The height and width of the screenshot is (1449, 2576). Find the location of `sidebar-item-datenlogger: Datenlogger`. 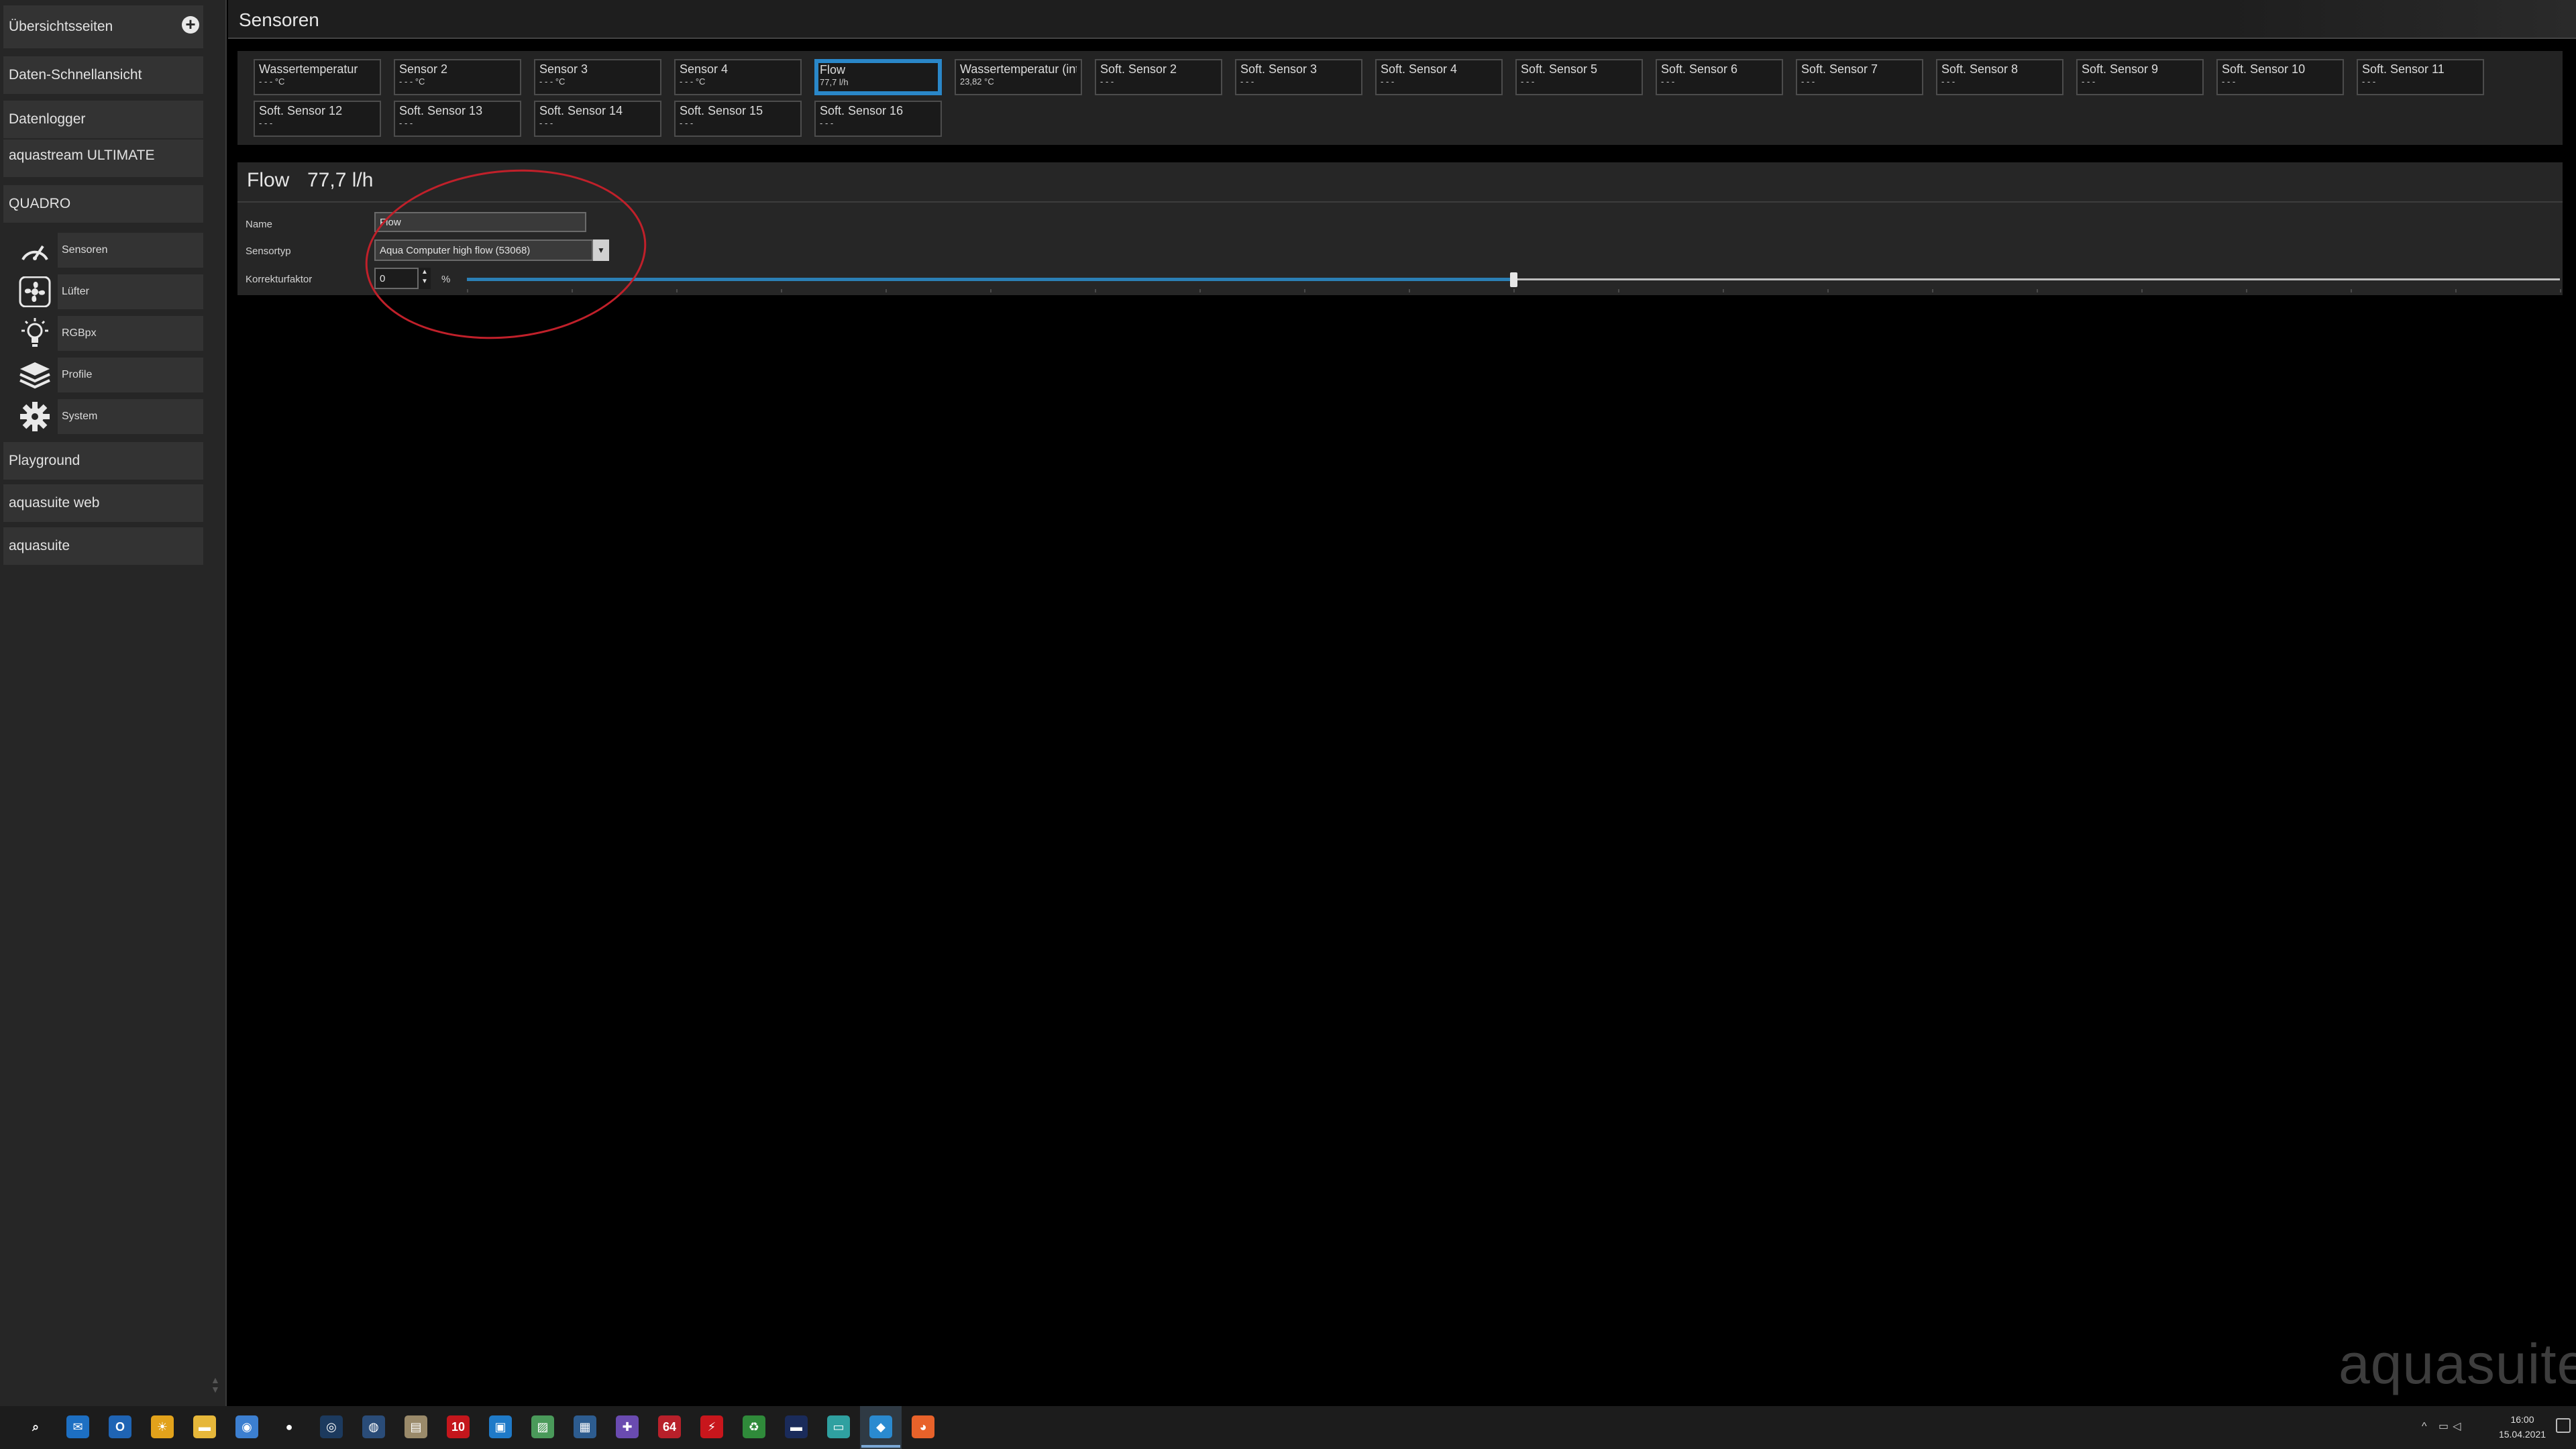

sidebar-item-datenlogger: Datenlogger is located at coordinates (103, 119).